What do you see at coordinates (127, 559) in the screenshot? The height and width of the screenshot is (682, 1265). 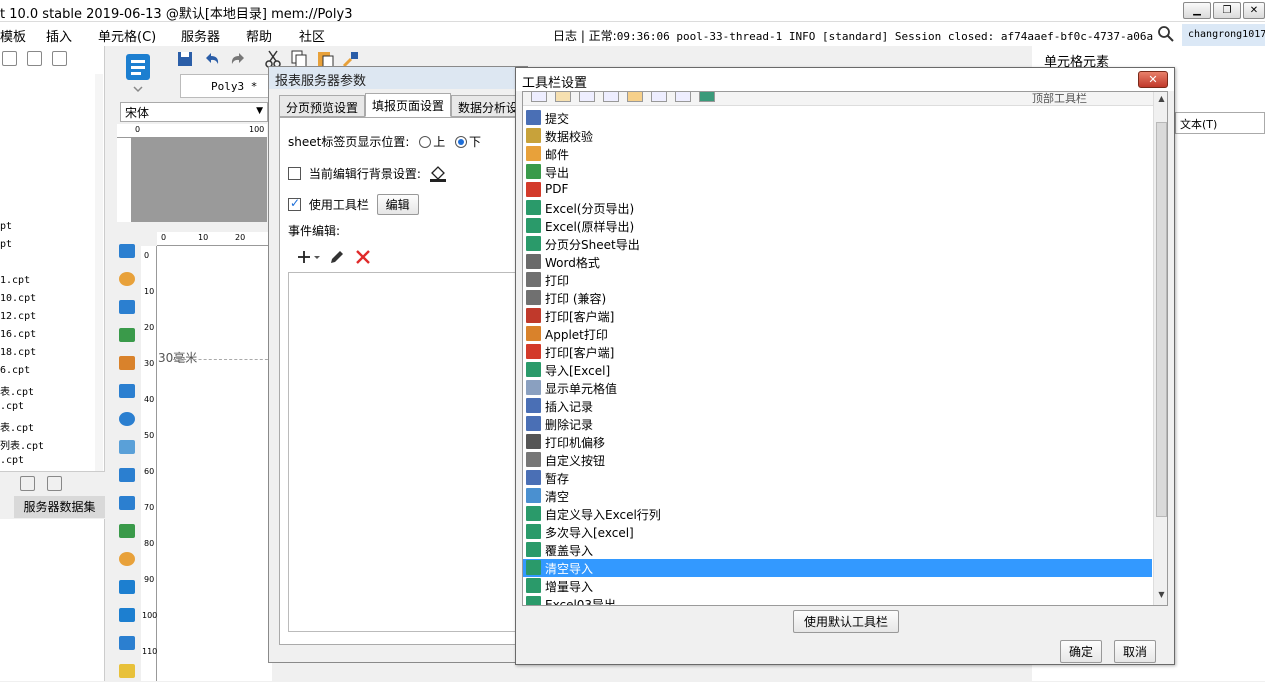 I see `funnel-chart-icon` at bounding box center [127, 559].